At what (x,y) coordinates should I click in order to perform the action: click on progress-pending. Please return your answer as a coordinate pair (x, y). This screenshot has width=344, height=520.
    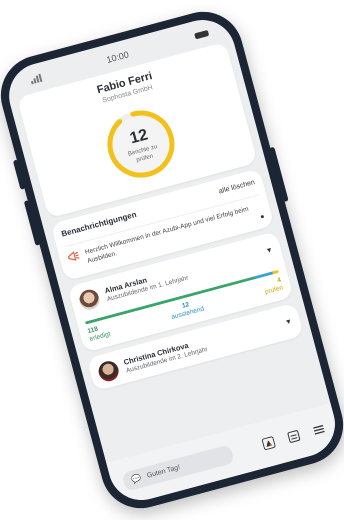
    Looking at the image, I should click on (264, 275).